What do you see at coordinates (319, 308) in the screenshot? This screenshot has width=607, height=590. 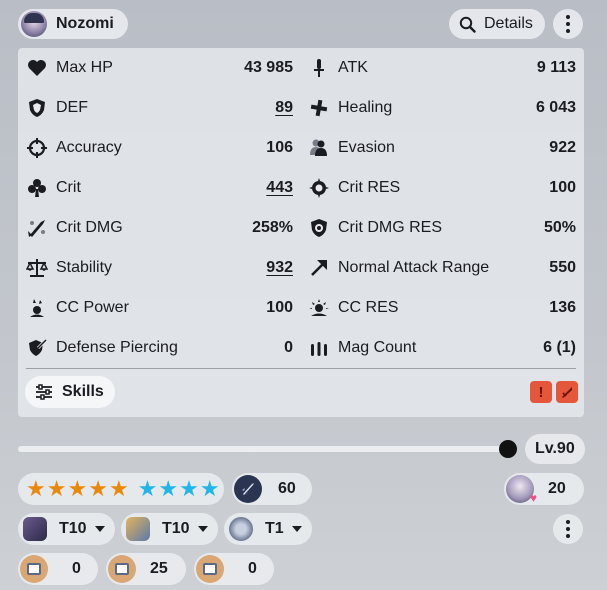 I see `cc-res-icon` at bounding box center [319, 308].